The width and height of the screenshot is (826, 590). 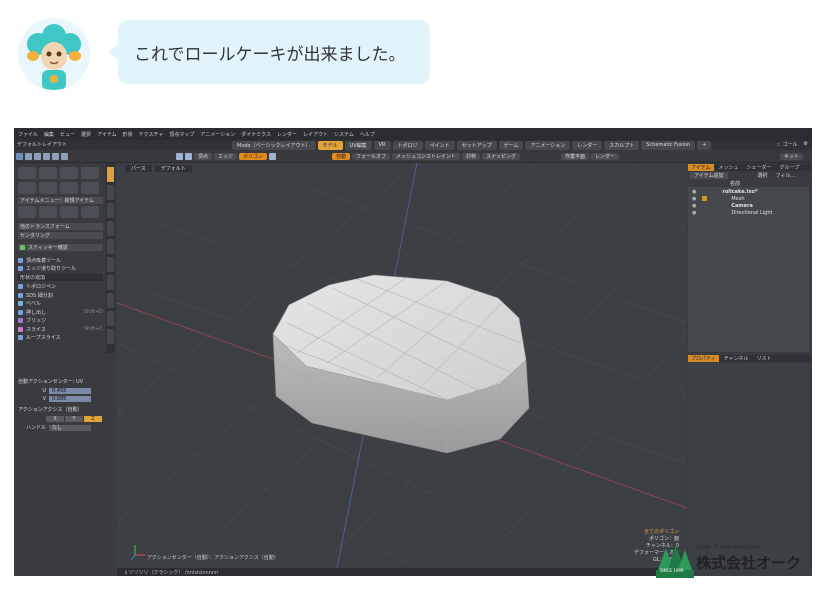 I want to click on handle-dropdown: なし, so click(x=70, y=427).